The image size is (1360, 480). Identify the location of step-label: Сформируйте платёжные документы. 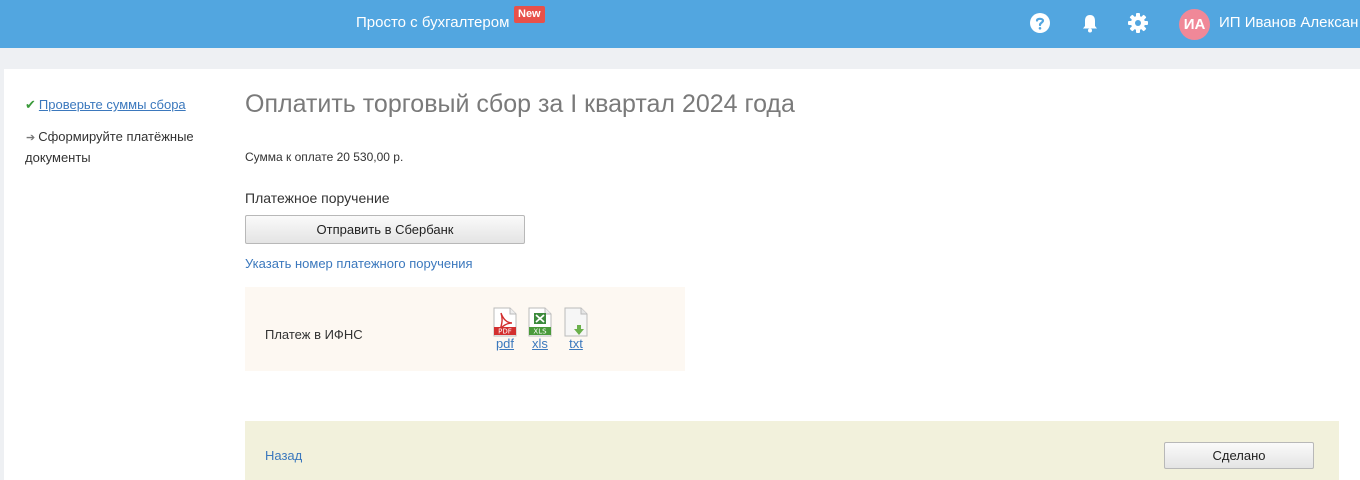
(109, 147).